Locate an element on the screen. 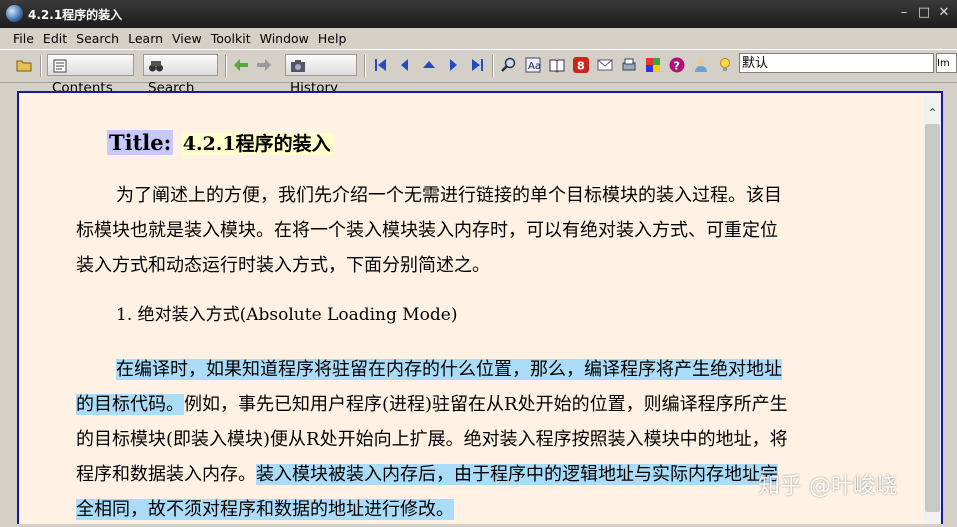  forward-button is located at coordinates (265, 65).